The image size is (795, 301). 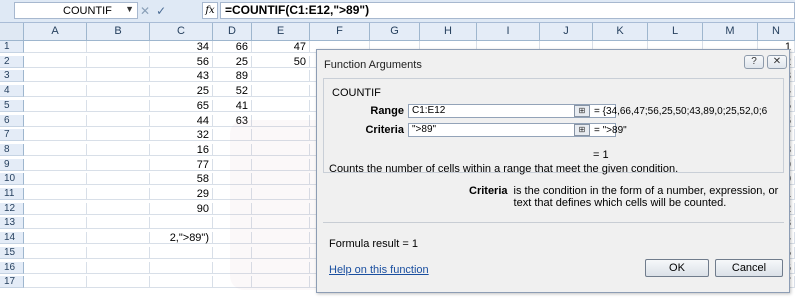 I want to click on name-box: COUNTIF ▼, so click(x=76, y=10).